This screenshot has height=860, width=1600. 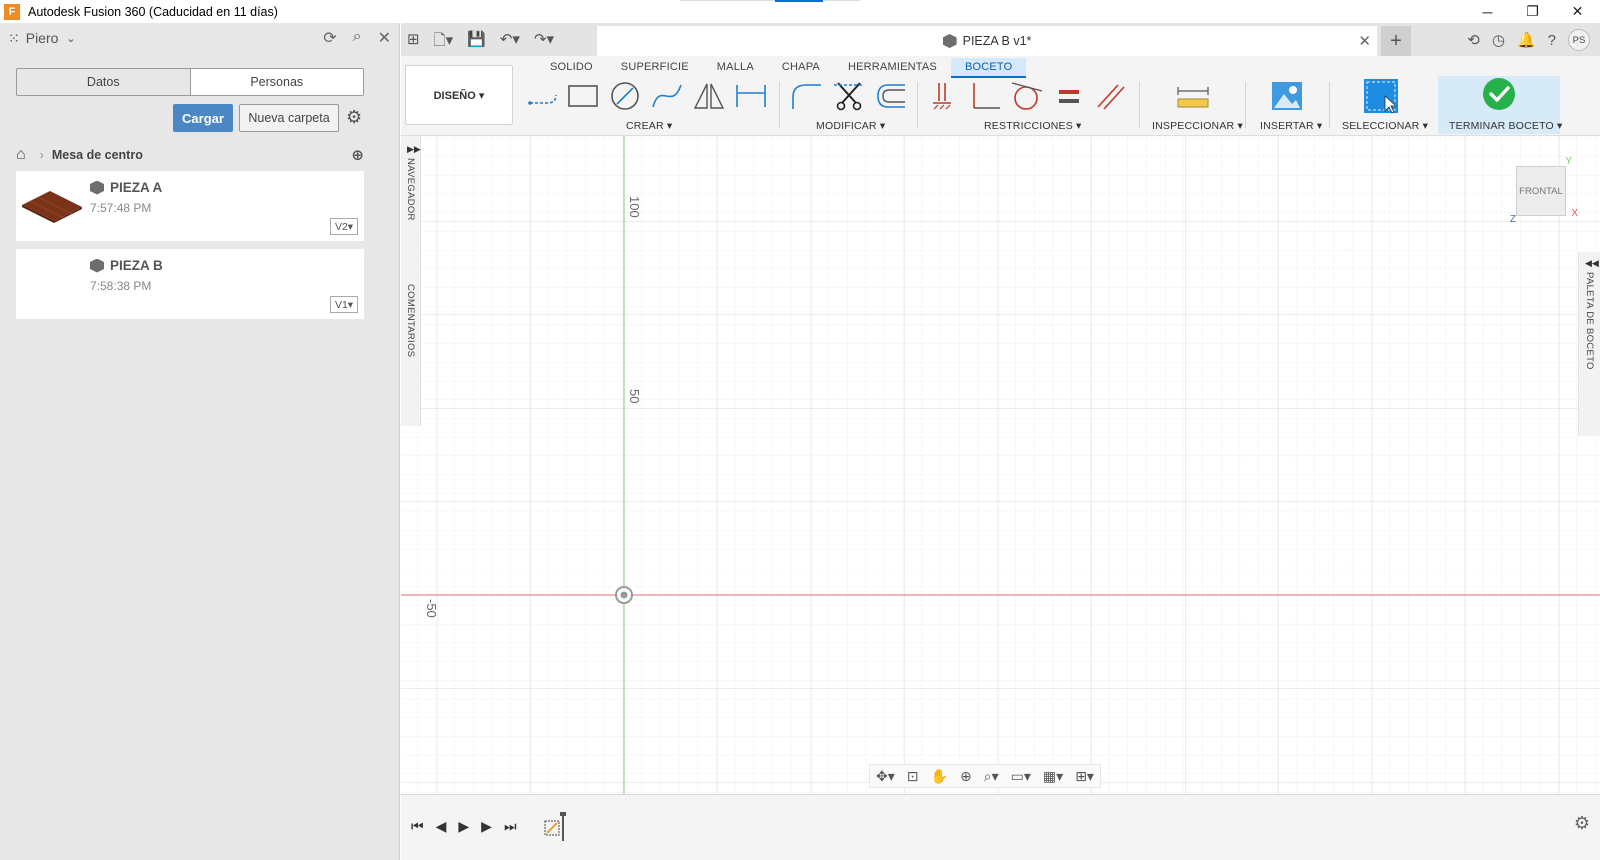 What do you see at coordinates (1552, 40) in the screenshot?
I see `help-icon: ?` at bounding box center [1552, 40].